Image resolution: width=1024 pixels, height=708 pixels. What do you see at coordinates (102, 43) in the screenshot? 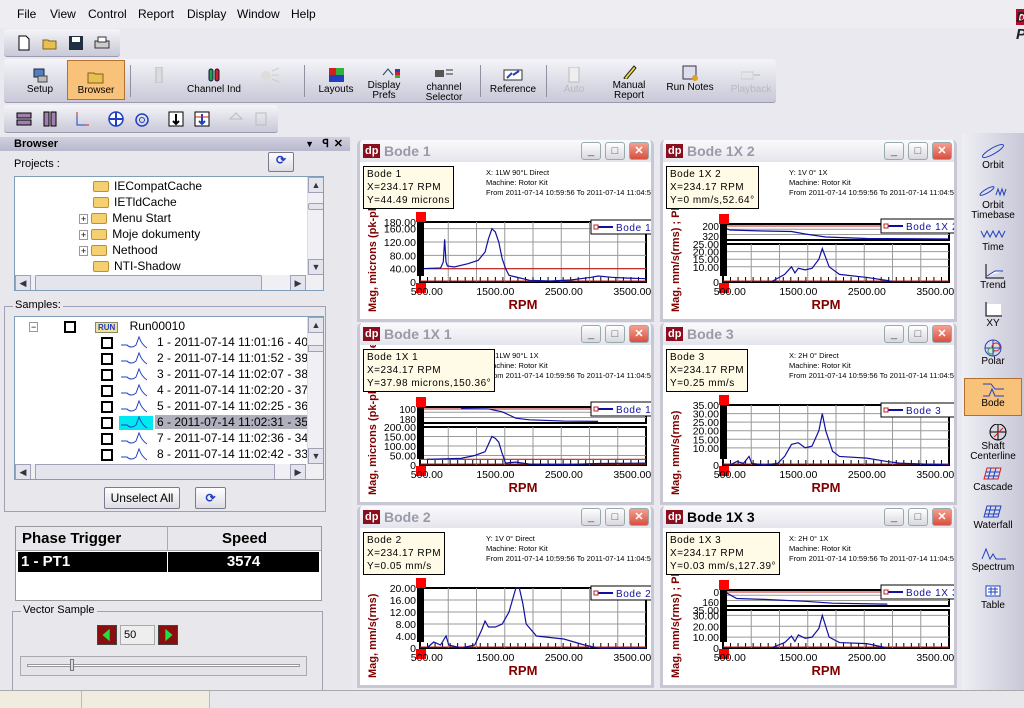
I see `print-icon` at bounding box center [102, 43].